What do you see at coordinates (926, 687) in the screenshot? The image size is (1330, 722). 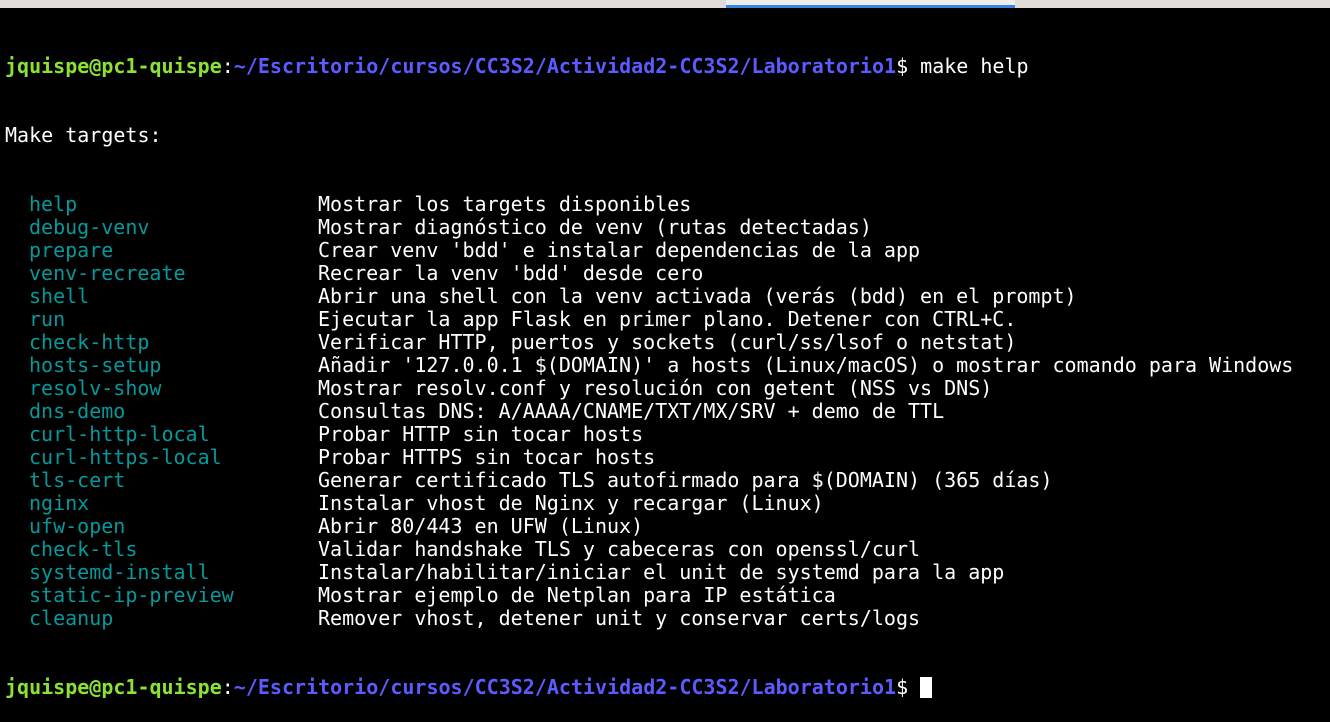 I see `text-cursor` at bounding box center [926, 687].